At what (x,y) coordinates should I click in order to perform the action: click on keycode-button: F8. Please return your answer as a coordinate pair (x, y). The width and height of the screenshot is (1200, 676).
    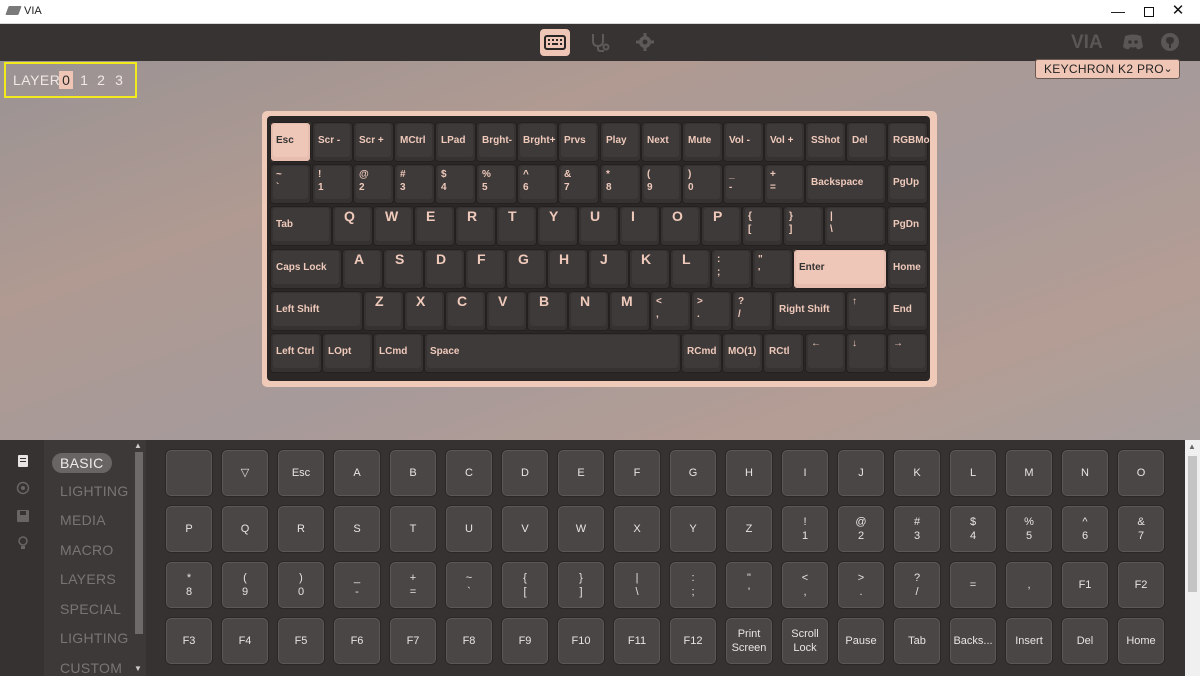
    Looking at the image, I should click on (469, 641).